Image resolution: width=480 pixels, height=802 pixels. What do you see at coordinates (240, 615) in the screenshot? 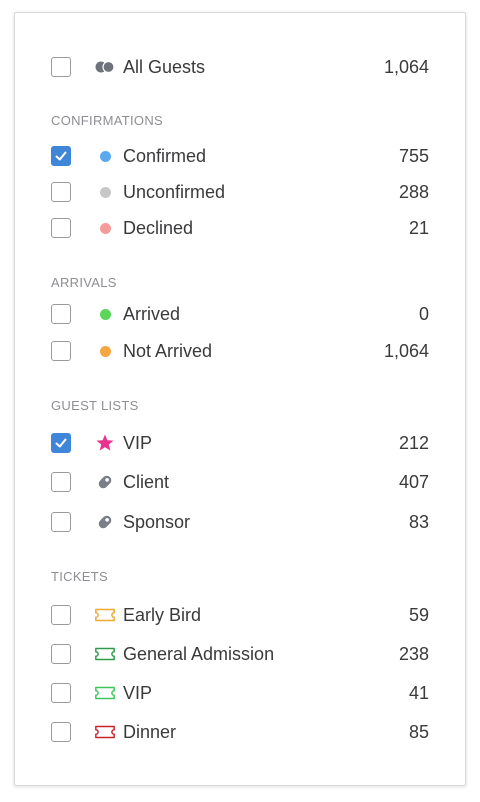
I see `filter-row-ticket-early-bird: Early Bird 59` at bounding box center [240, 615].